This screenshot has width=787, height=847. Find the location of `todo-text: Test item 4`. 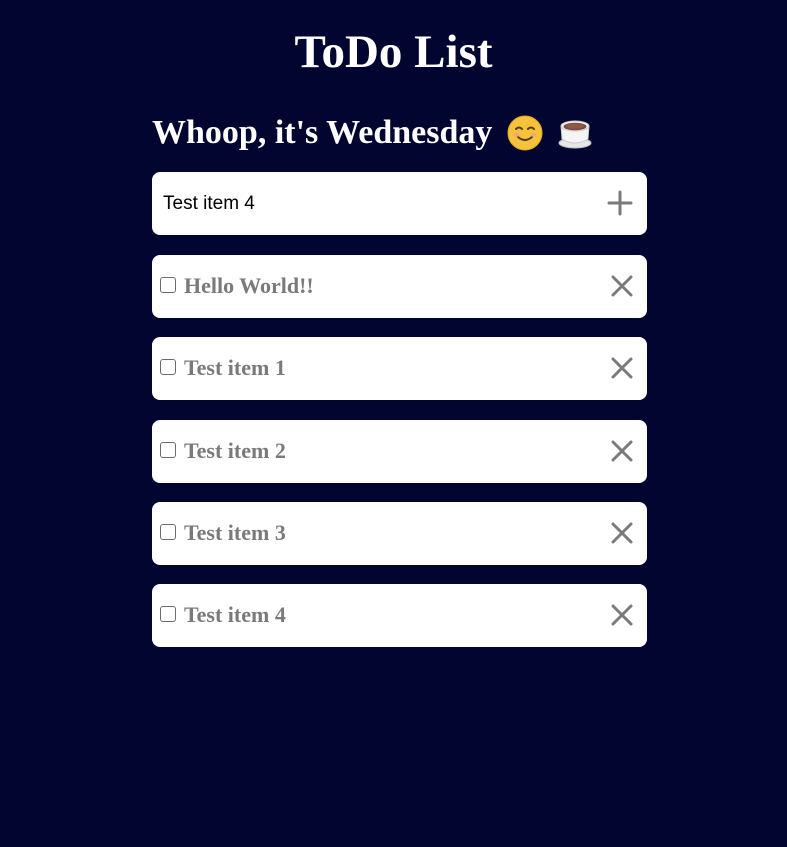

todo-text: Test item 4 is located at coordinates (235, 615).